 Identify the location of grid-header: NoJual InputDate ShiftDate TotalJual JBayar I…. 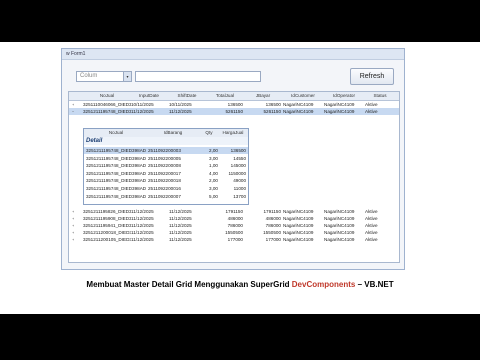
(234, 96).